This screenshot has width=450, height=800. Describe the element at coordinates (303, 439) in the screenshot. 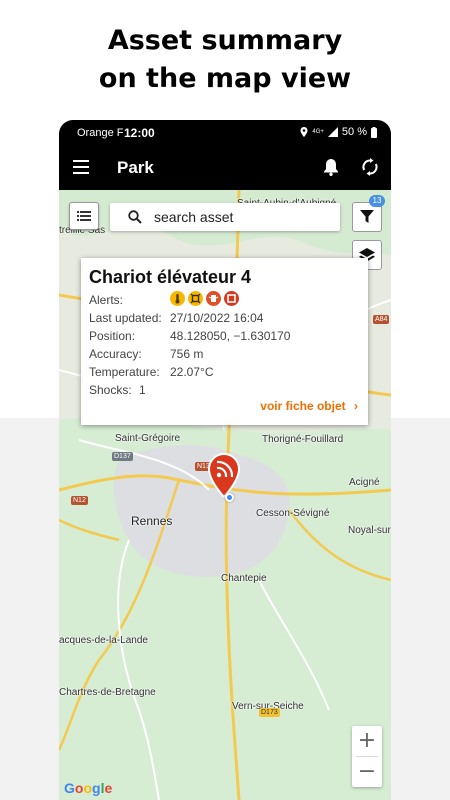

I see `map-label-thorigne: Thorigné-Fouillard` at that location.